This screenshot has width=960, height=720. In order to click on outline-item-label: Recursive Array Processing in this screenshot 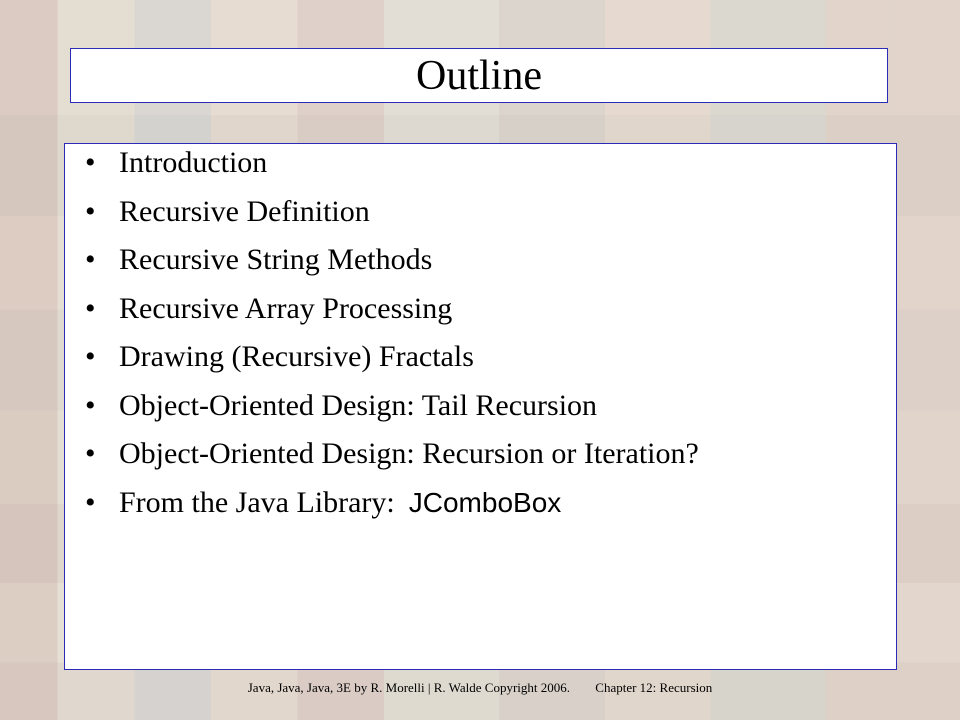, I will do `click(286, 308)`.